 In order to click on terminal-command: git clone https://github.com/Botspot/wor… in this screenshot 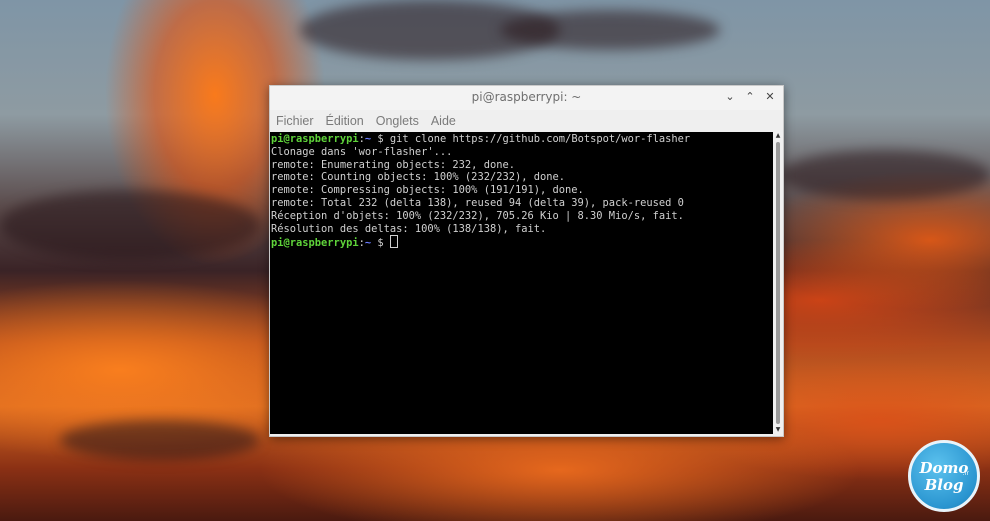, I will do `click(540, 139)`.